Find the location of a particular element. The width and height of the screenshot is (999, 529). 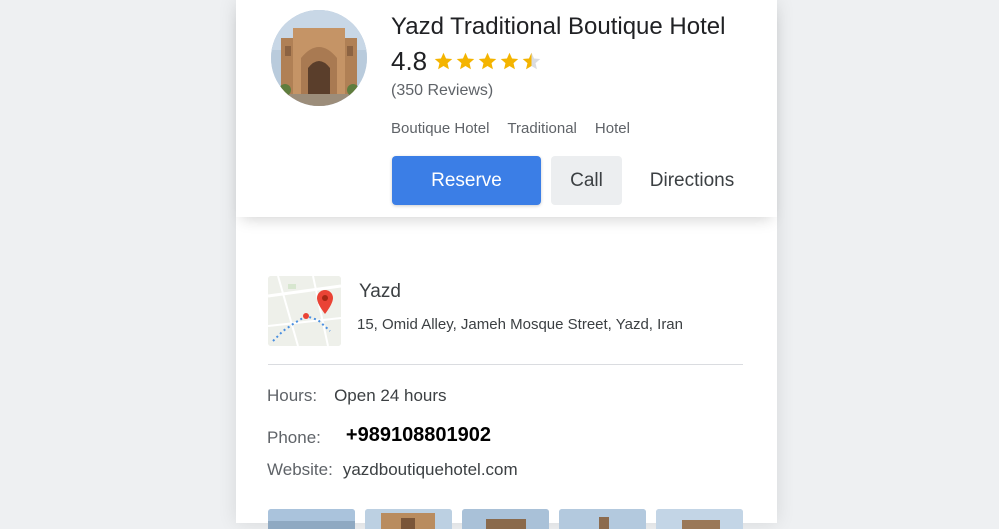

website-row: Website: yazdboutiquehotel.com is located at coordinates (392, 470).